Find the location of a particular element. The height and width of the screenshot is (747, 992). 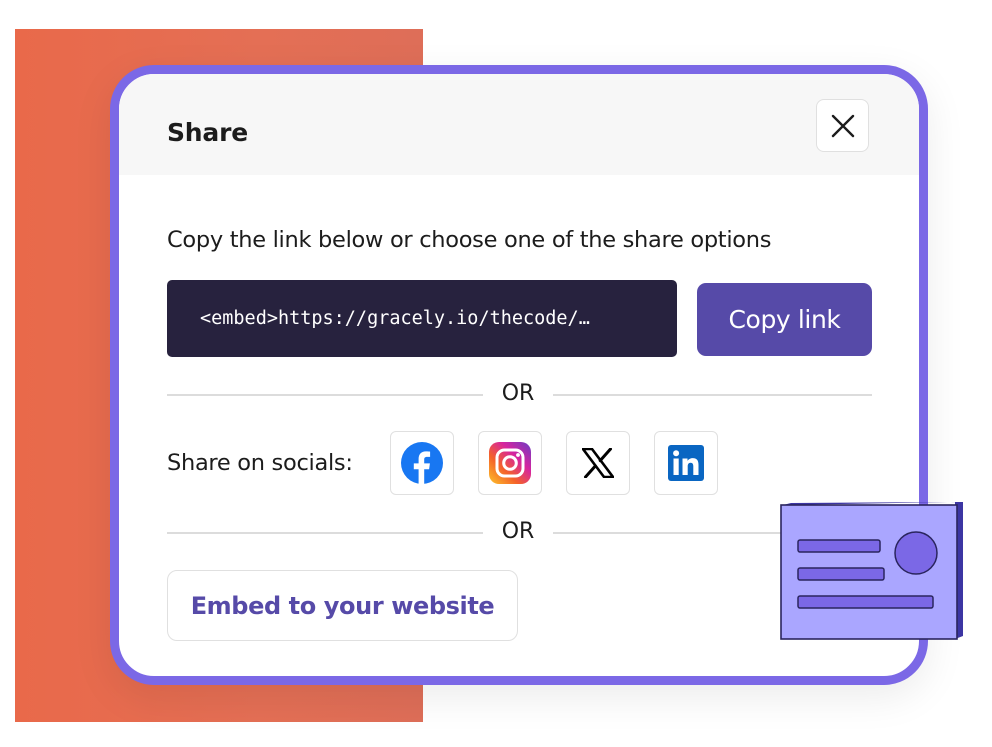

dialog-header: Share is located at coordinates (519, 124).